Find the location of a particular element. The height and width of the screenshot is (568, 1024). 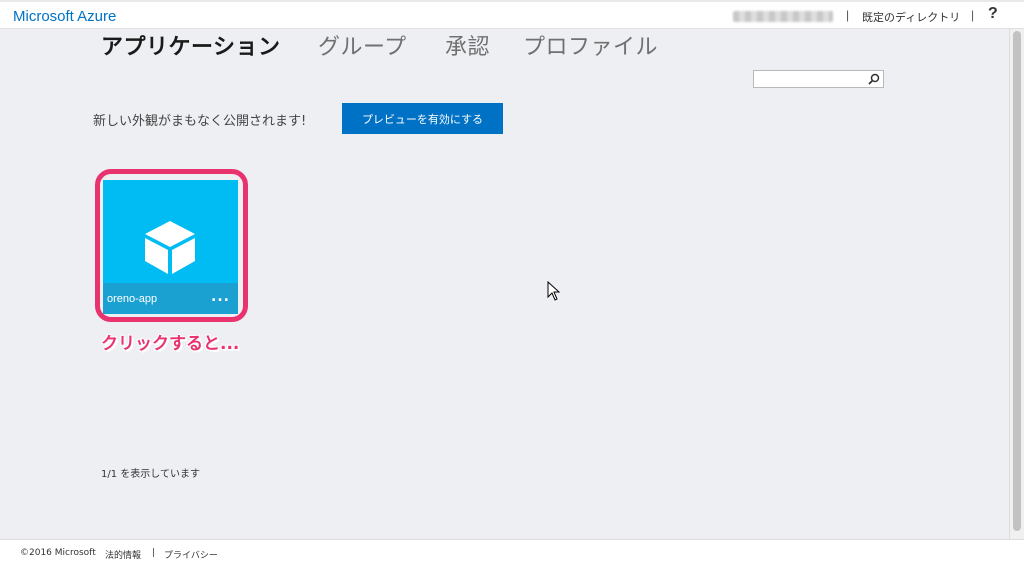

cube-icon is located at coordinates (170, 247).